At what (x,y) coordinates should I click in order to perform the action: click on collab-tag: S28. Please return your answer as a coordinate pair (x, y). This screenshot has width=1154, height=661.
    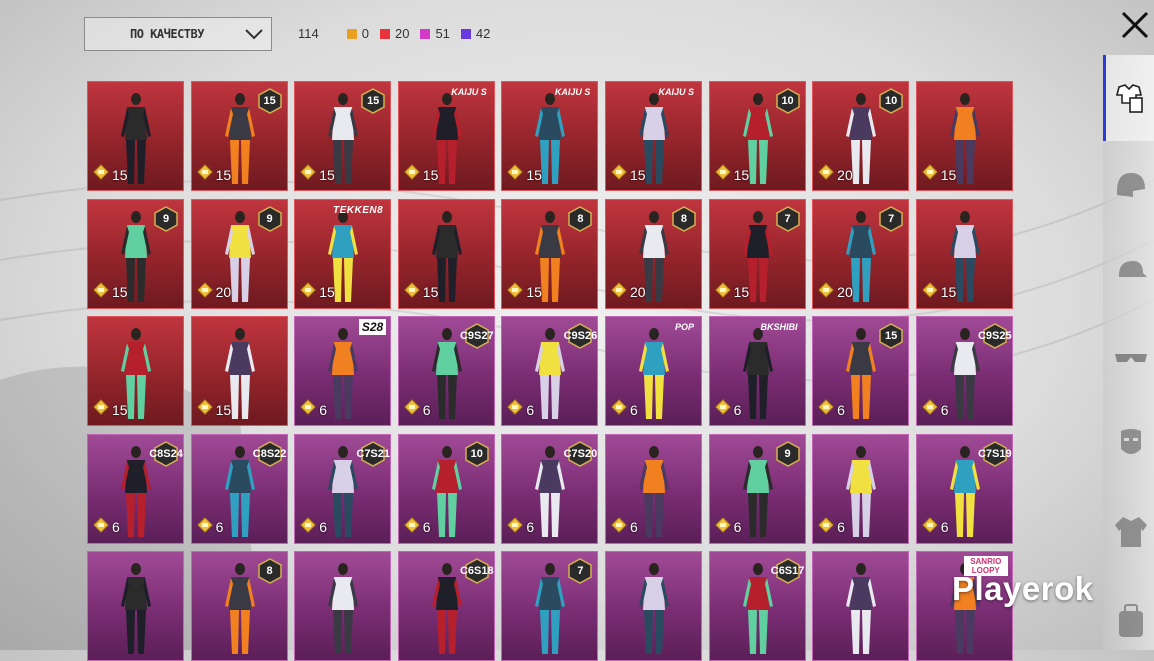
    Looking at the image, I should click on (372, 327).